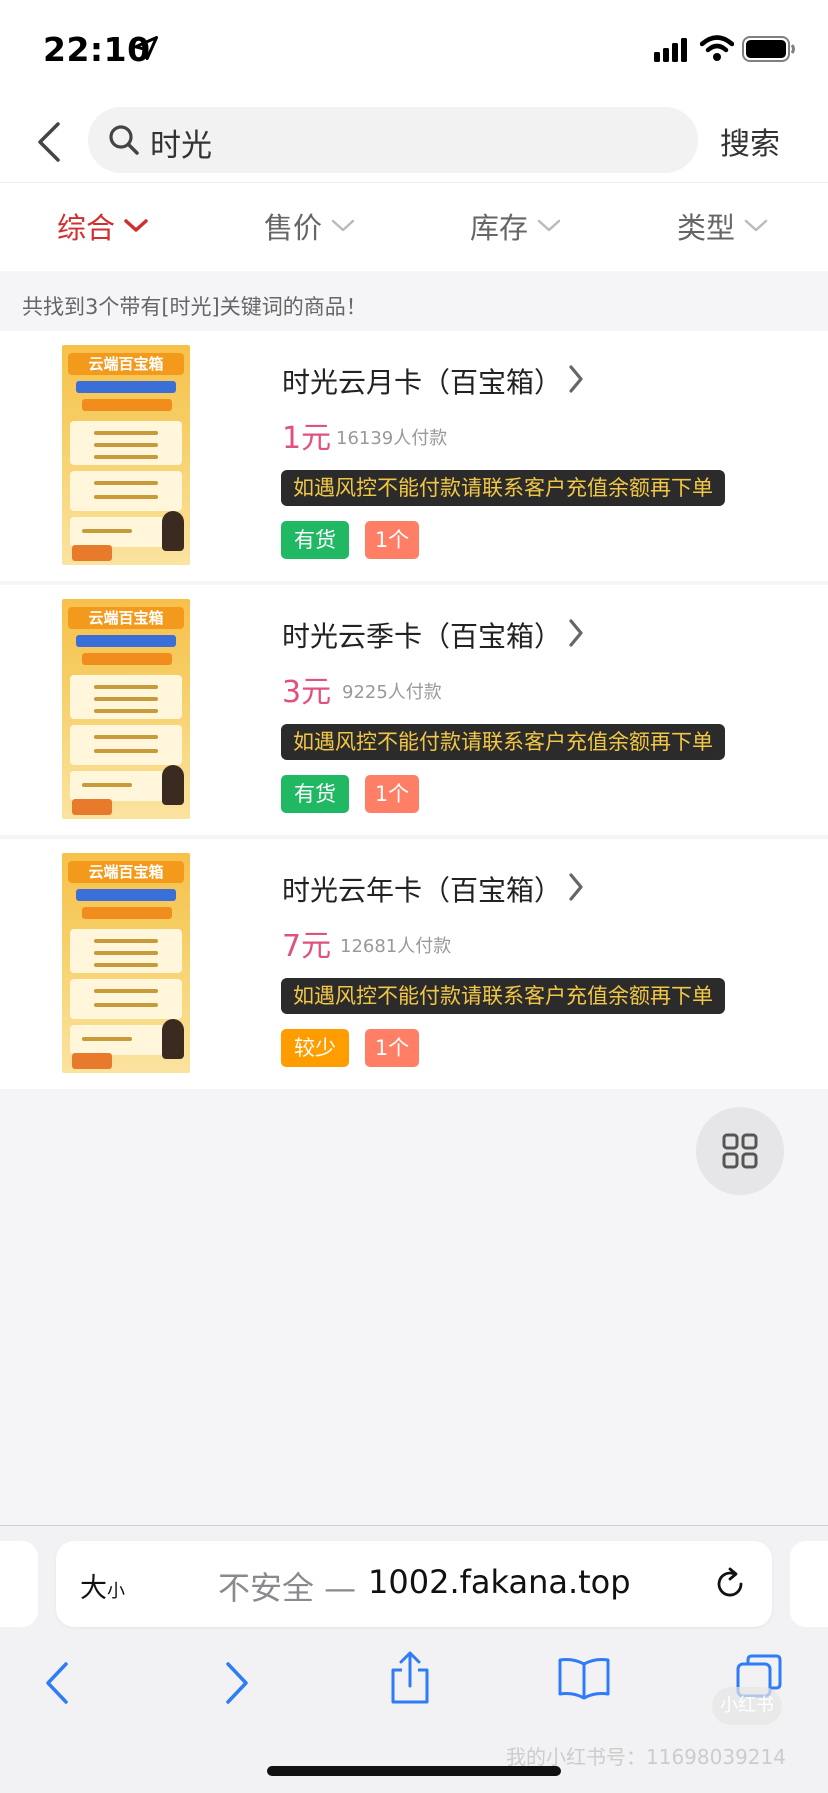  I want to click on text-size-small-glyph: 小, so click(116, 1591).